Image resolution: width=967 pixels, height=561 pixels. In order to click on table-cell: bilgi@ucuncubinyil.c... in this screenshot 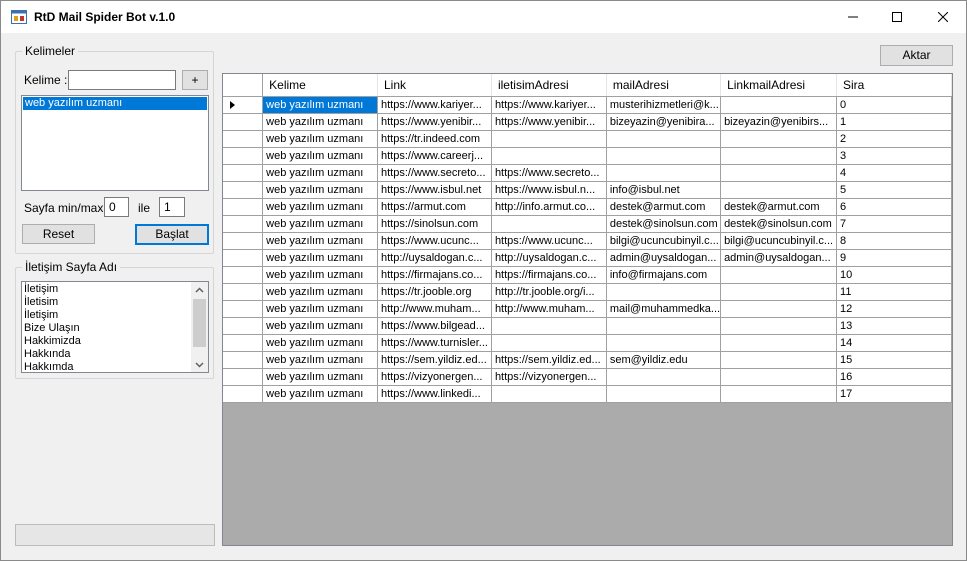, I will do `click(664, 241)`.